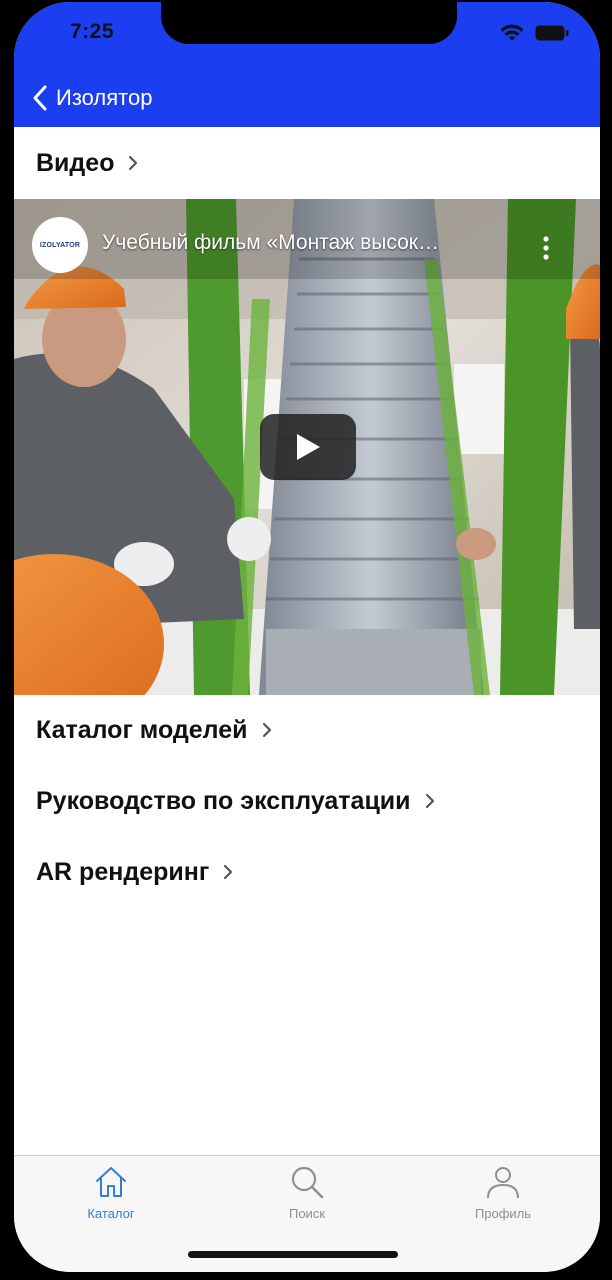  What do you see at coordinates (293, 1254) in the screenshot?
I see `home-indicator` at bounding box center [293, 1254].